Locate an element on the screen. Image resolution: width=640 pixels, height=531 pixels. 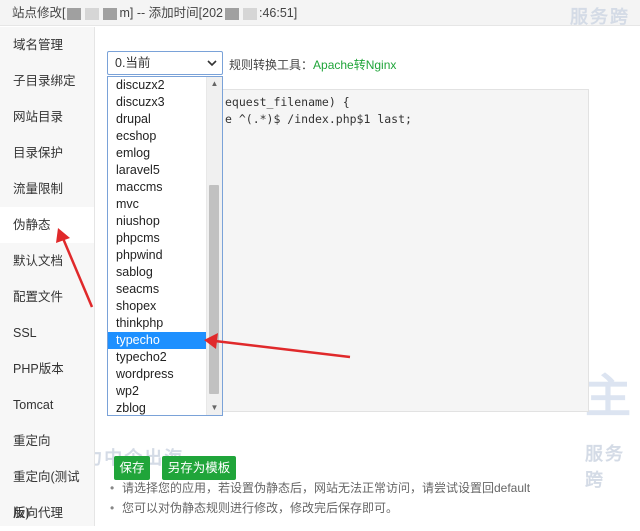
sidebar-item-tomcat: Tomcat is located at coordinates (47, 405).